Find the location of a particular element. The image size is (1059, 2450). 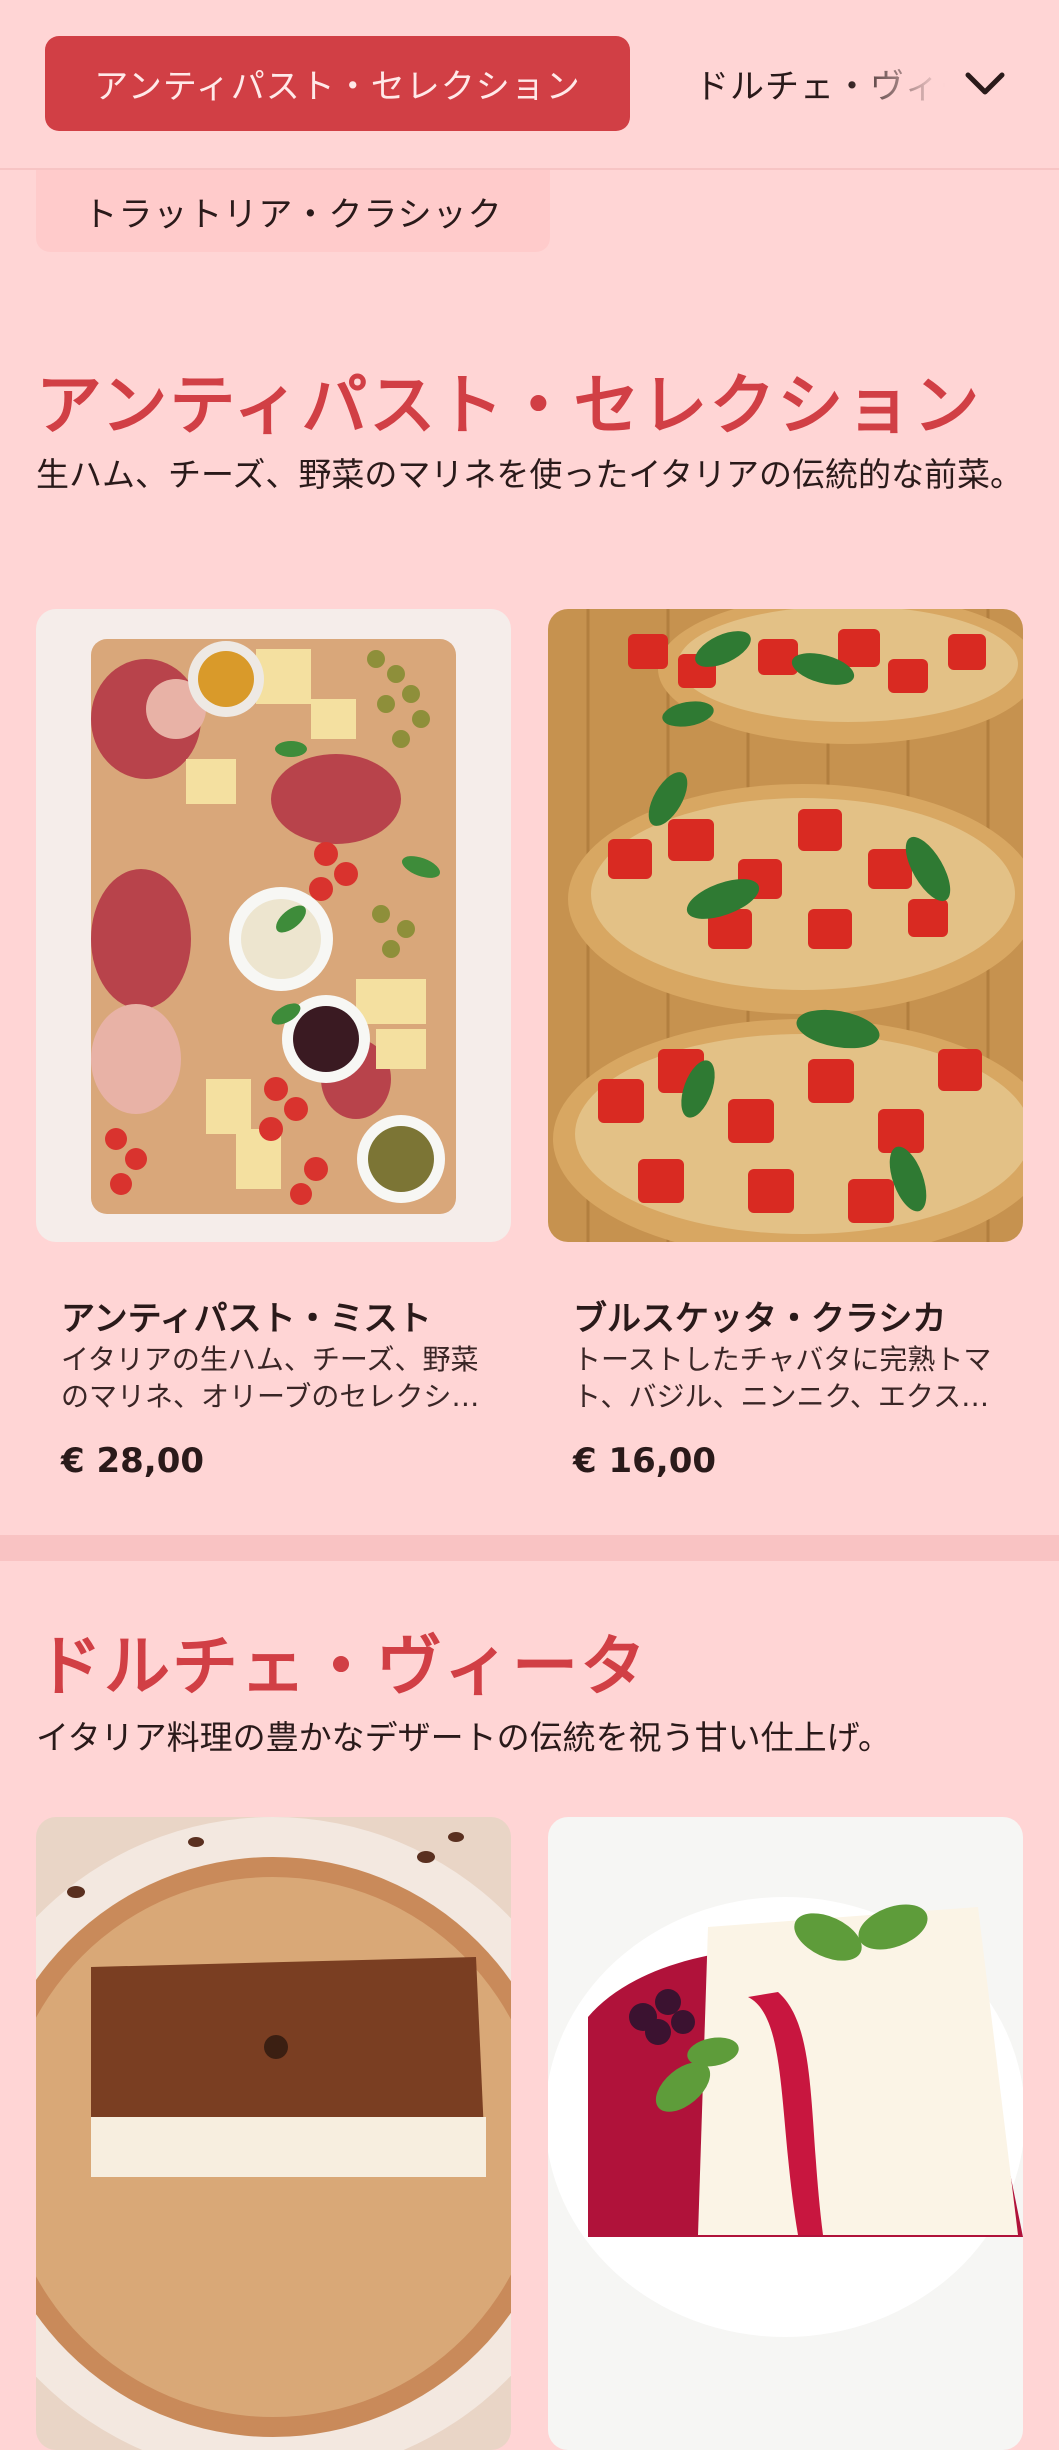

menu-item-description: イタリアの生ハム、チーズ、野菜のマリネ、オリーブのセレクション is located at coordinates (270, 1378).